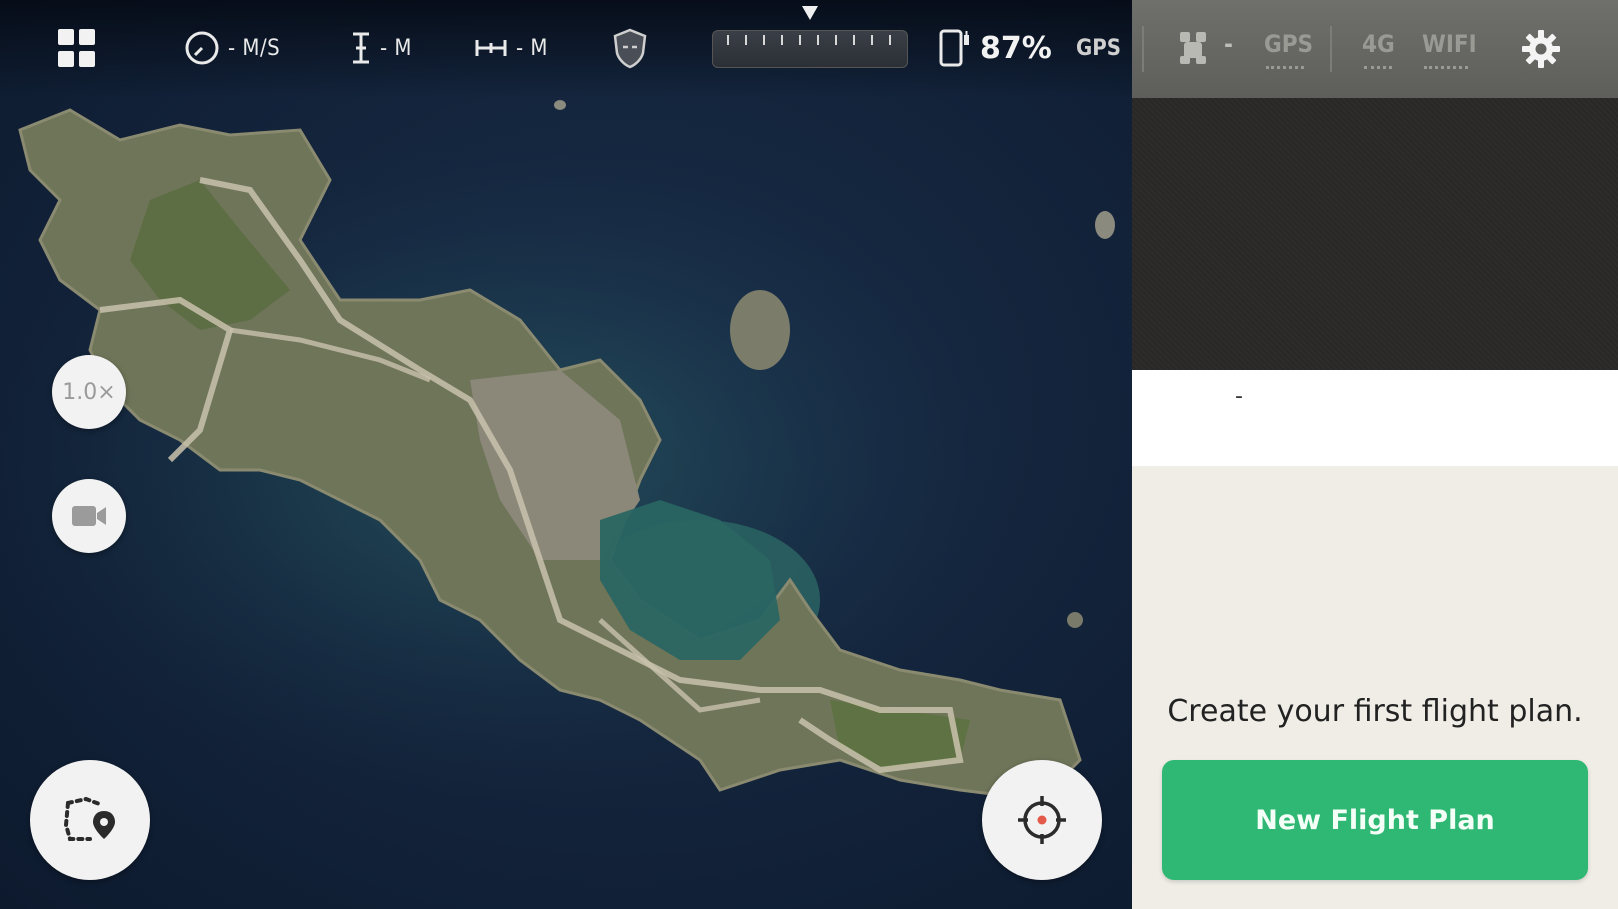 The width and height of the screenshot is (1618, 909). What do you see at coordinates (1016, 48) in the screenshot?
I see `battery-percentage: 87%` at bounding box center [1016, 48].